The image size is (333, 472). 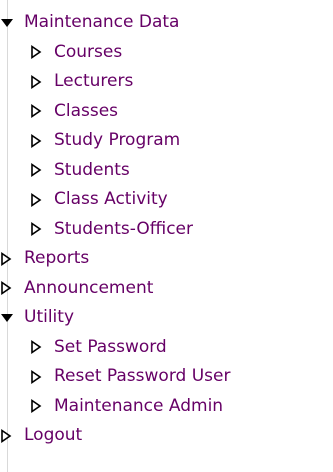 I want to click on tree-node-class-activity: Class Activity, so click(x=99, y=200).